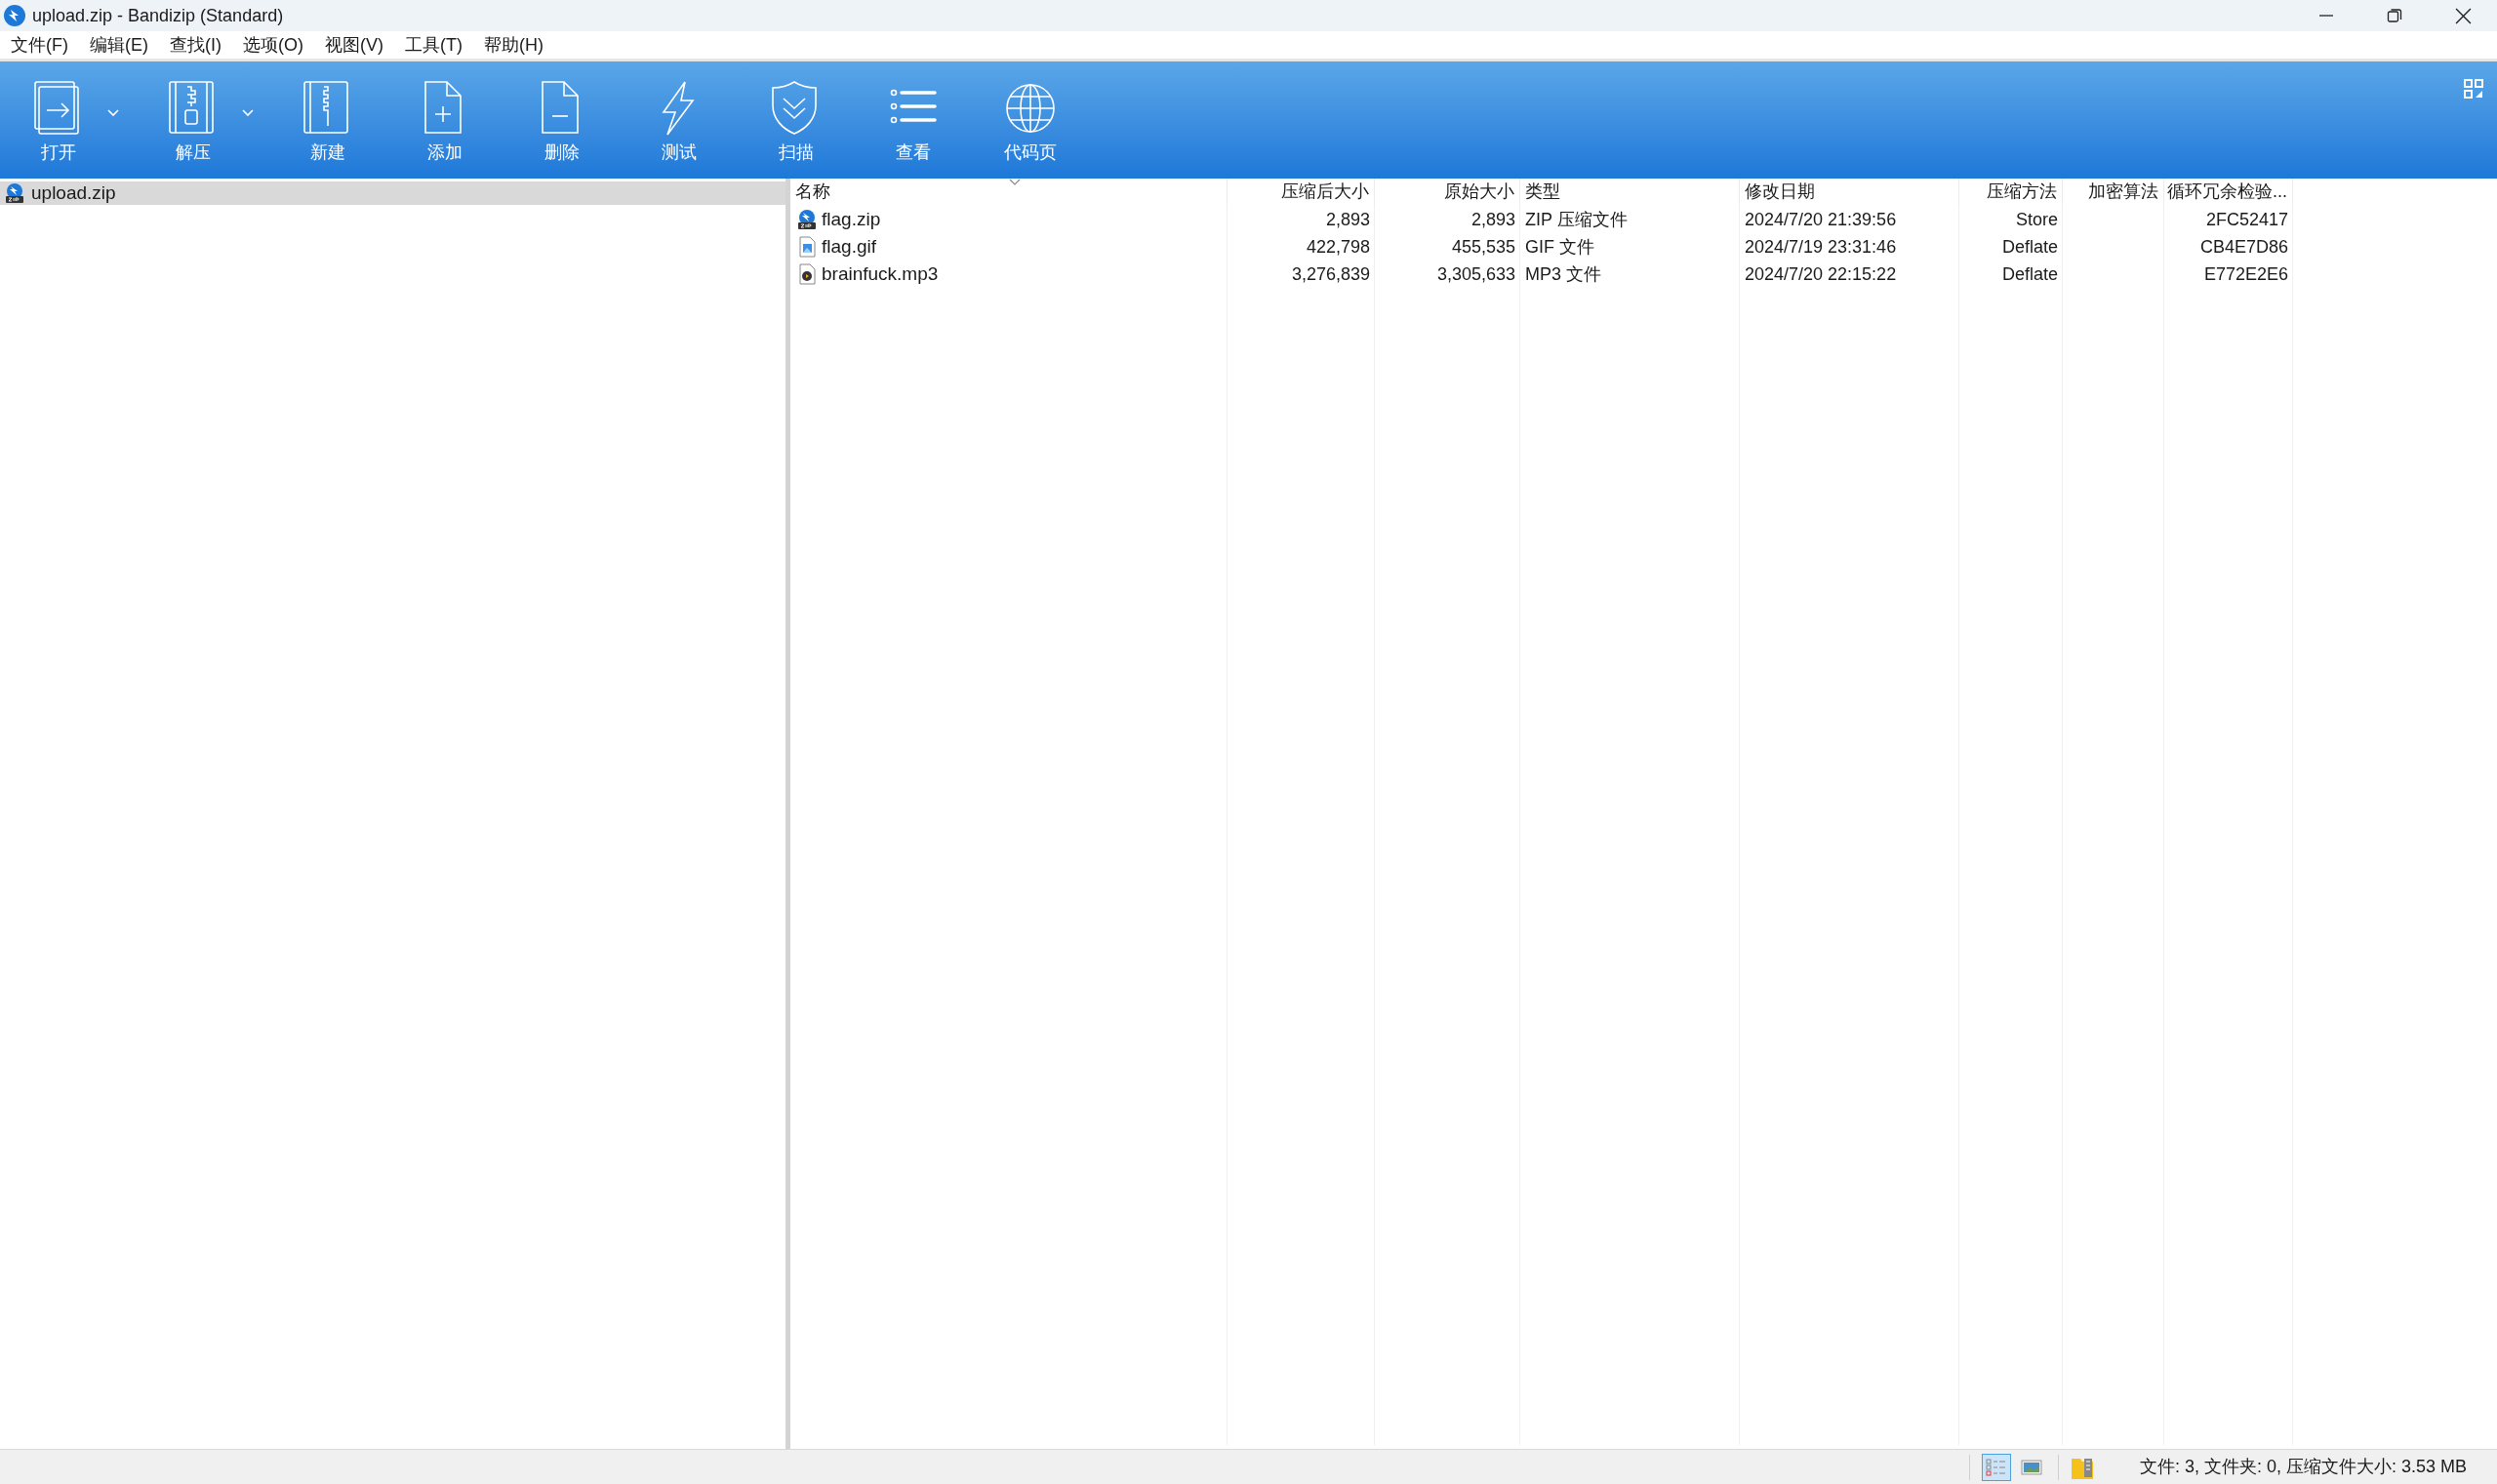  I want to click on file-name: flag.gif, so click(849, 246).